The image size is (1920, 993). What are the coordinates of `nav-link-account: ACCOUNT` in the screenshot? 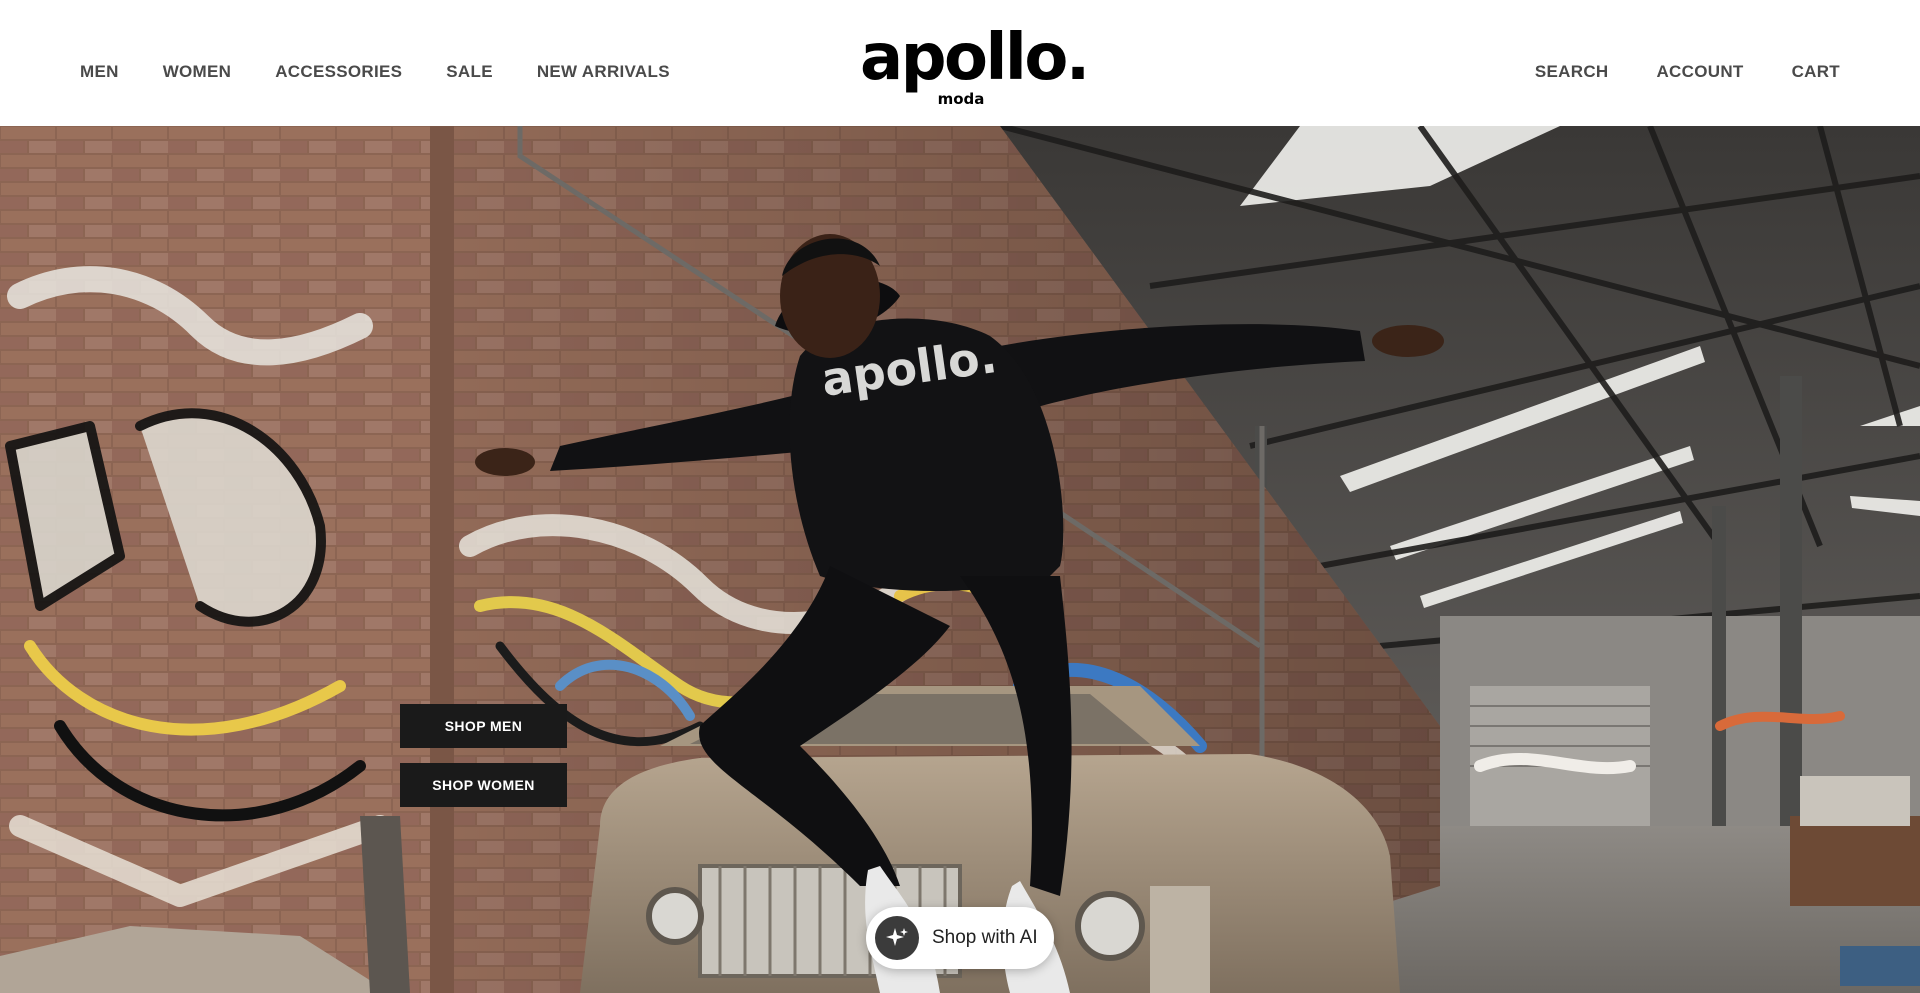 It's located at (1699, 72).